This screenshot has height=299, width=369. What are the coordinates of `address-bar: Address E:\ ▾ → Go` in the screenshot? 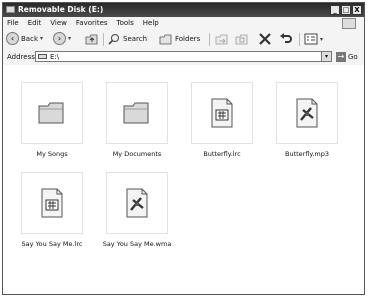 It's located at (183, 57).